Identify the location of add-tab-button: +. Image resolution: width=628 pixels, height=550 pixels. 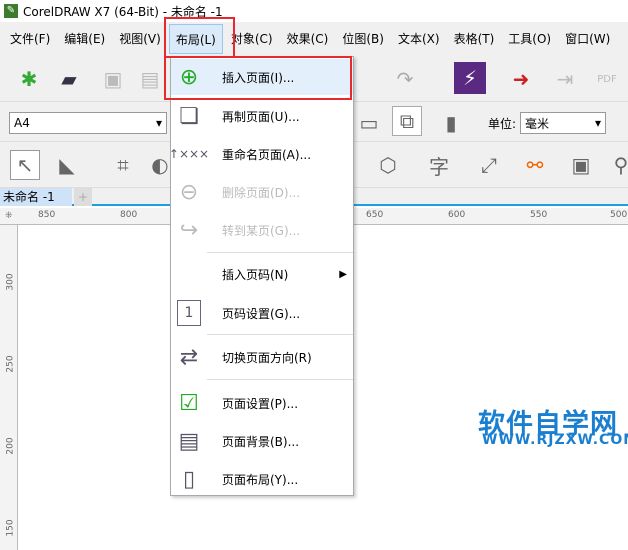
(83, 197).